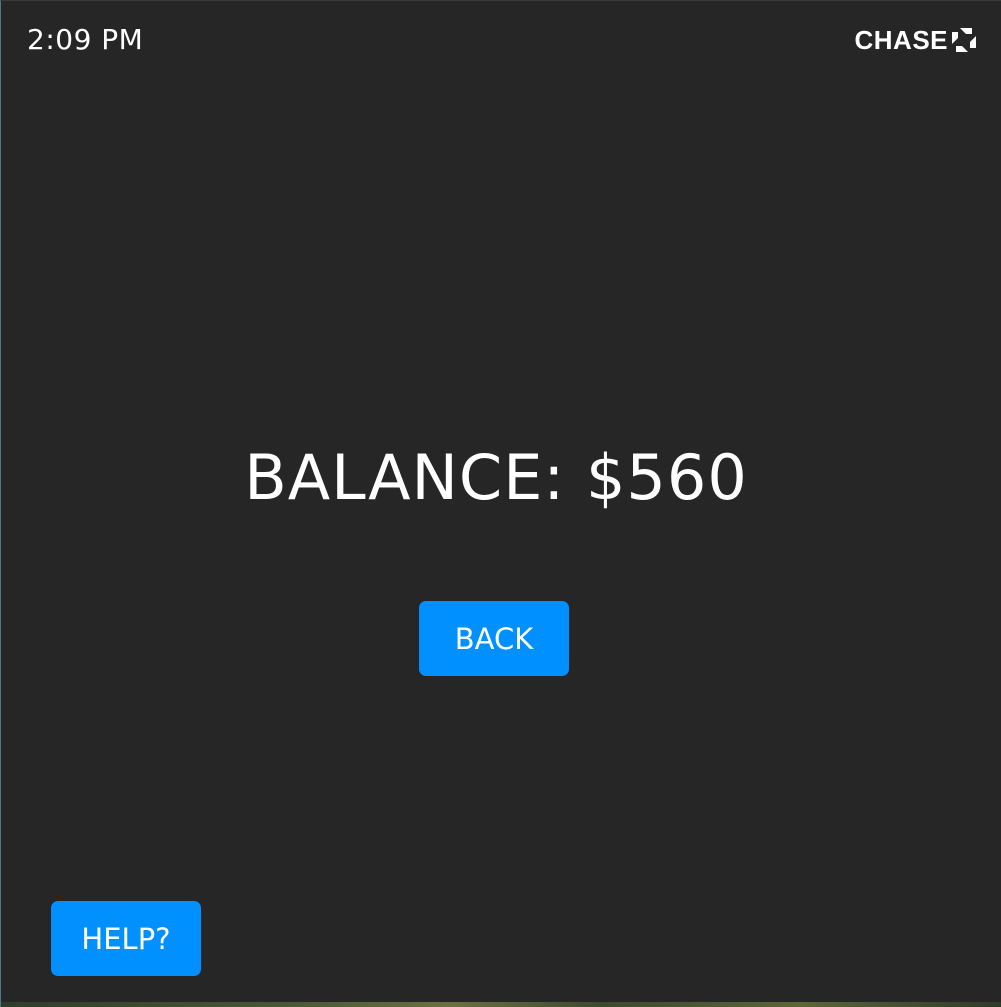 The height and width of the screenshot is (1007, 1001). I want to click on help-button-label: HELP?, so click(126, 938).